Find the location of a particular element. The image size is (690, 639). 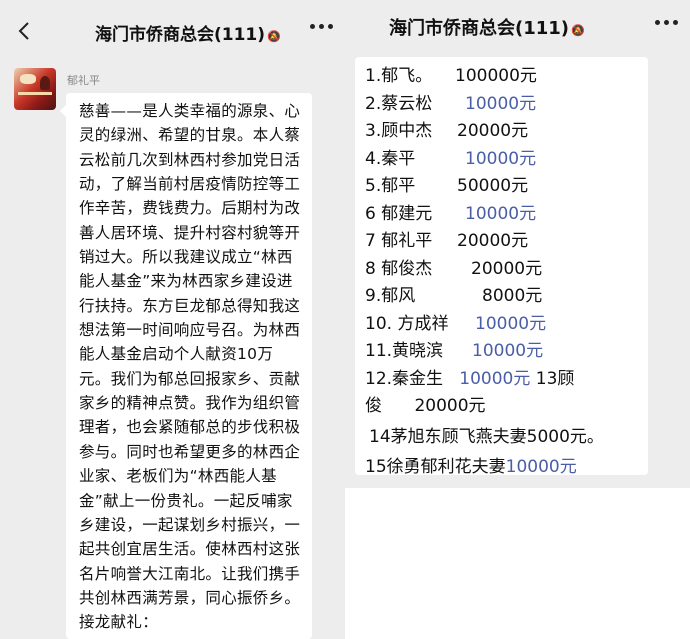

blank-area is located at coordinates (517, 563).